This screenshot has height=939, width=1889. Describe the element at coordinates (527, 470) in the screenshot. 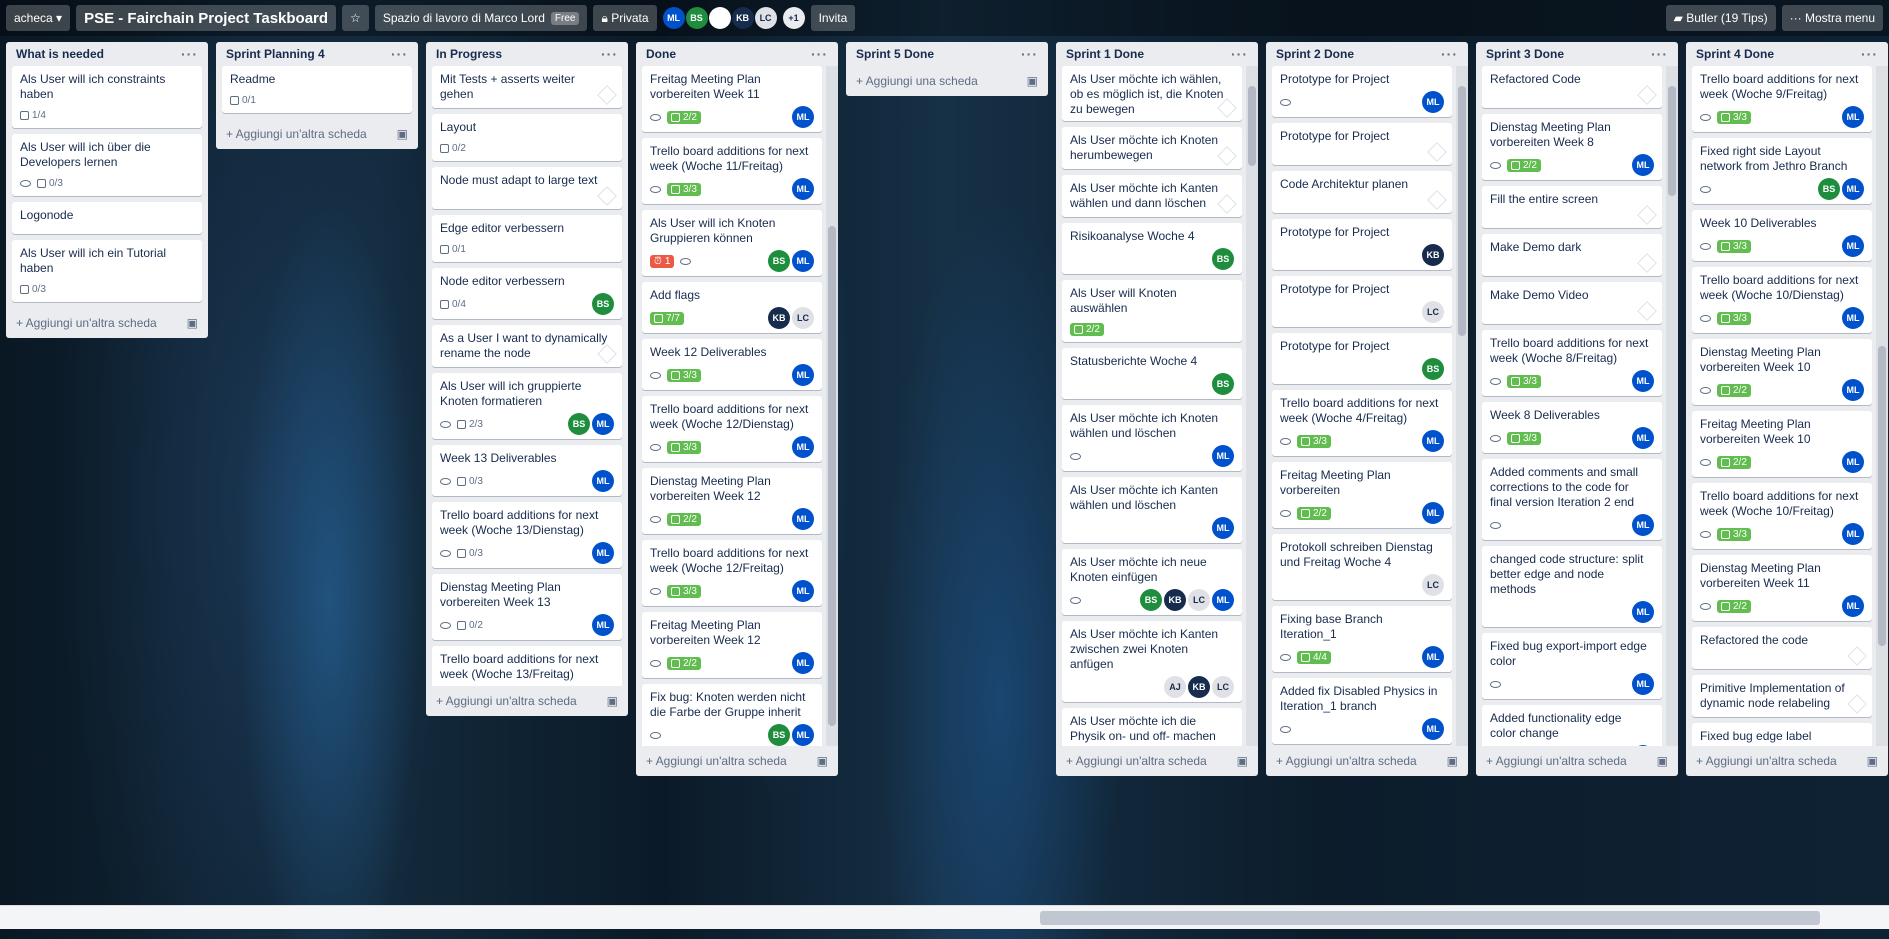

I see `card: Week 13 Deliverables 0/3 ML` at that location.